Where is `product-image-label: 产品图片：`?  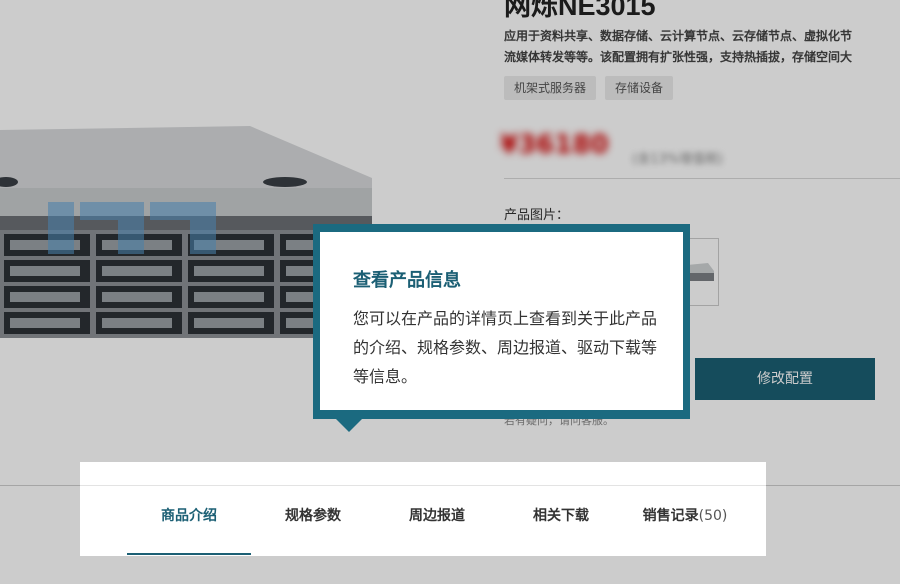
product-image-label: 产品图片： is located at coordinates (537, 215).